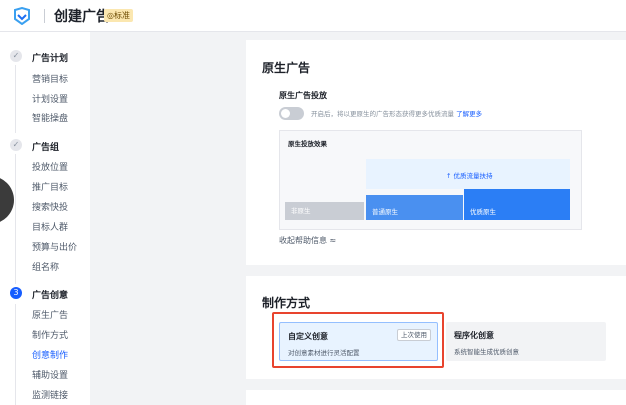  What do you see at coordinates (50, 57) in the screenshot?
I see `sidebar-group-plan: 广告计划` at bounding box center [50, 57].